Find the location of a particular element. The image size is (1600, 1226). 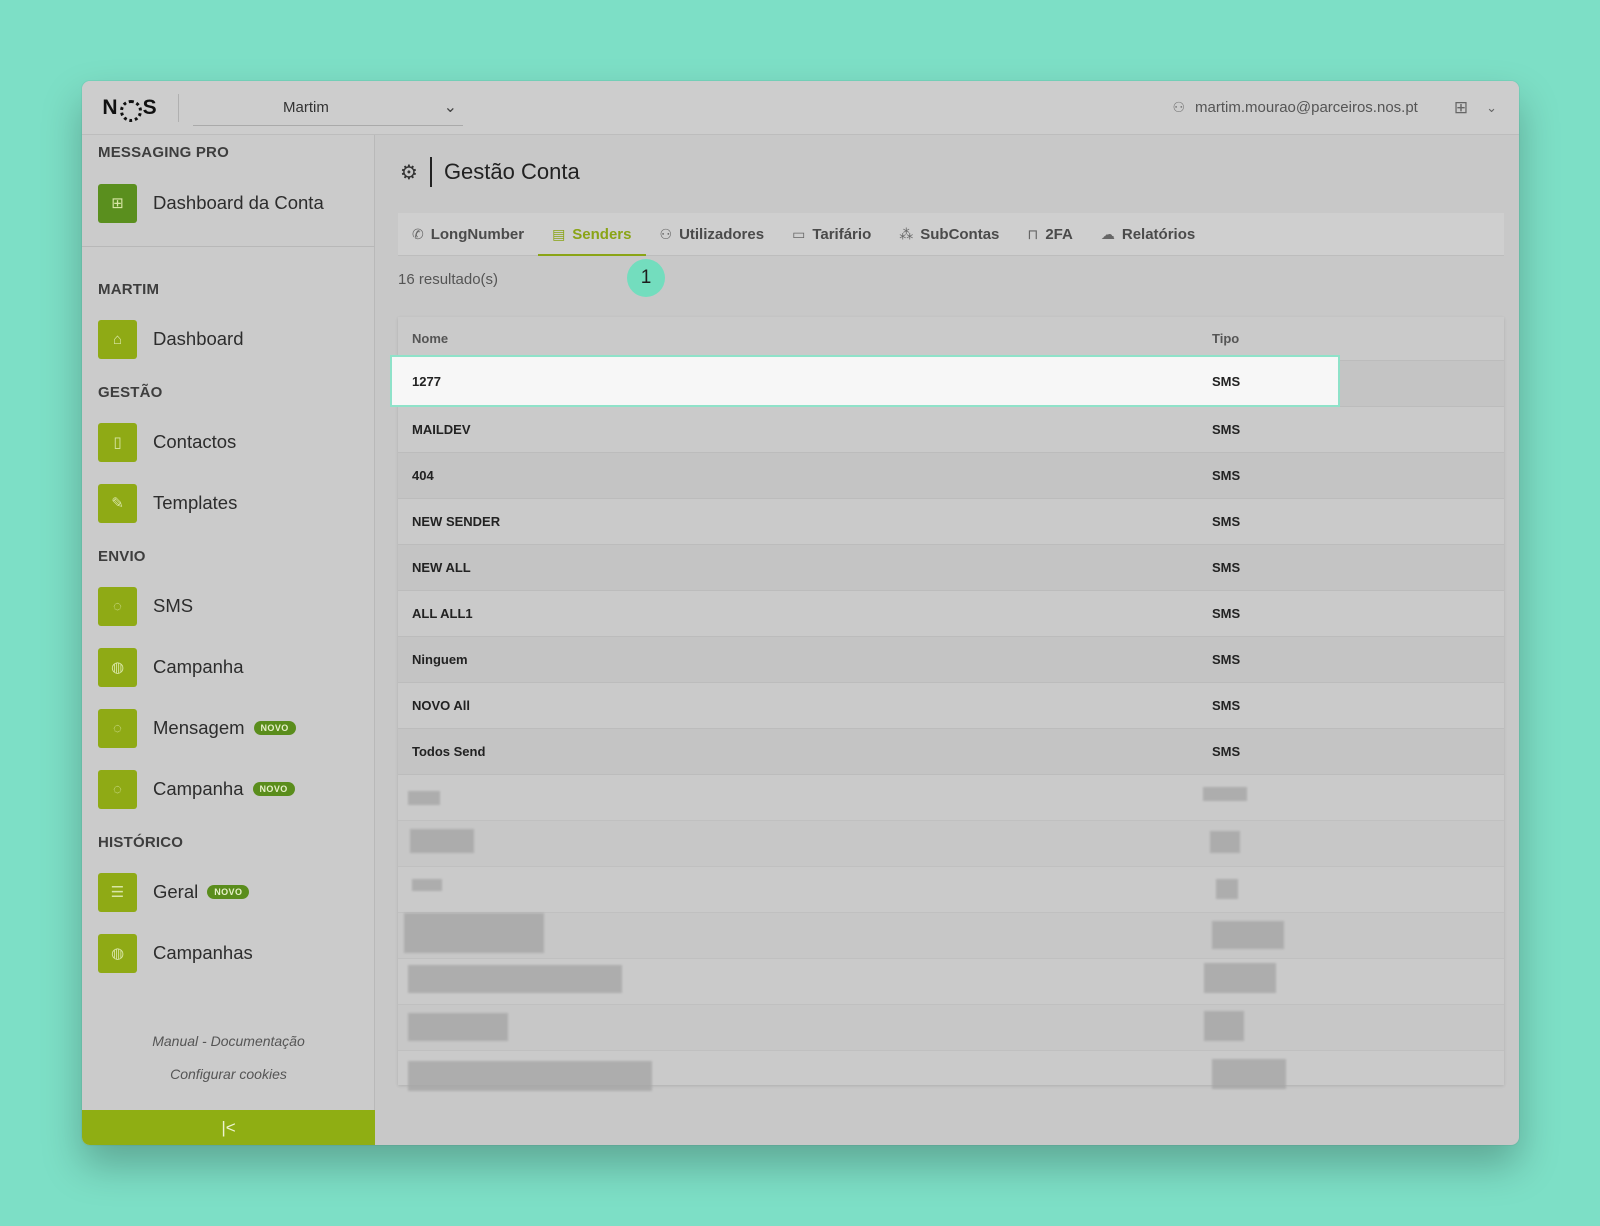

tab-2fa: ⊓ 2FA is located at coordinates (1049, 234).